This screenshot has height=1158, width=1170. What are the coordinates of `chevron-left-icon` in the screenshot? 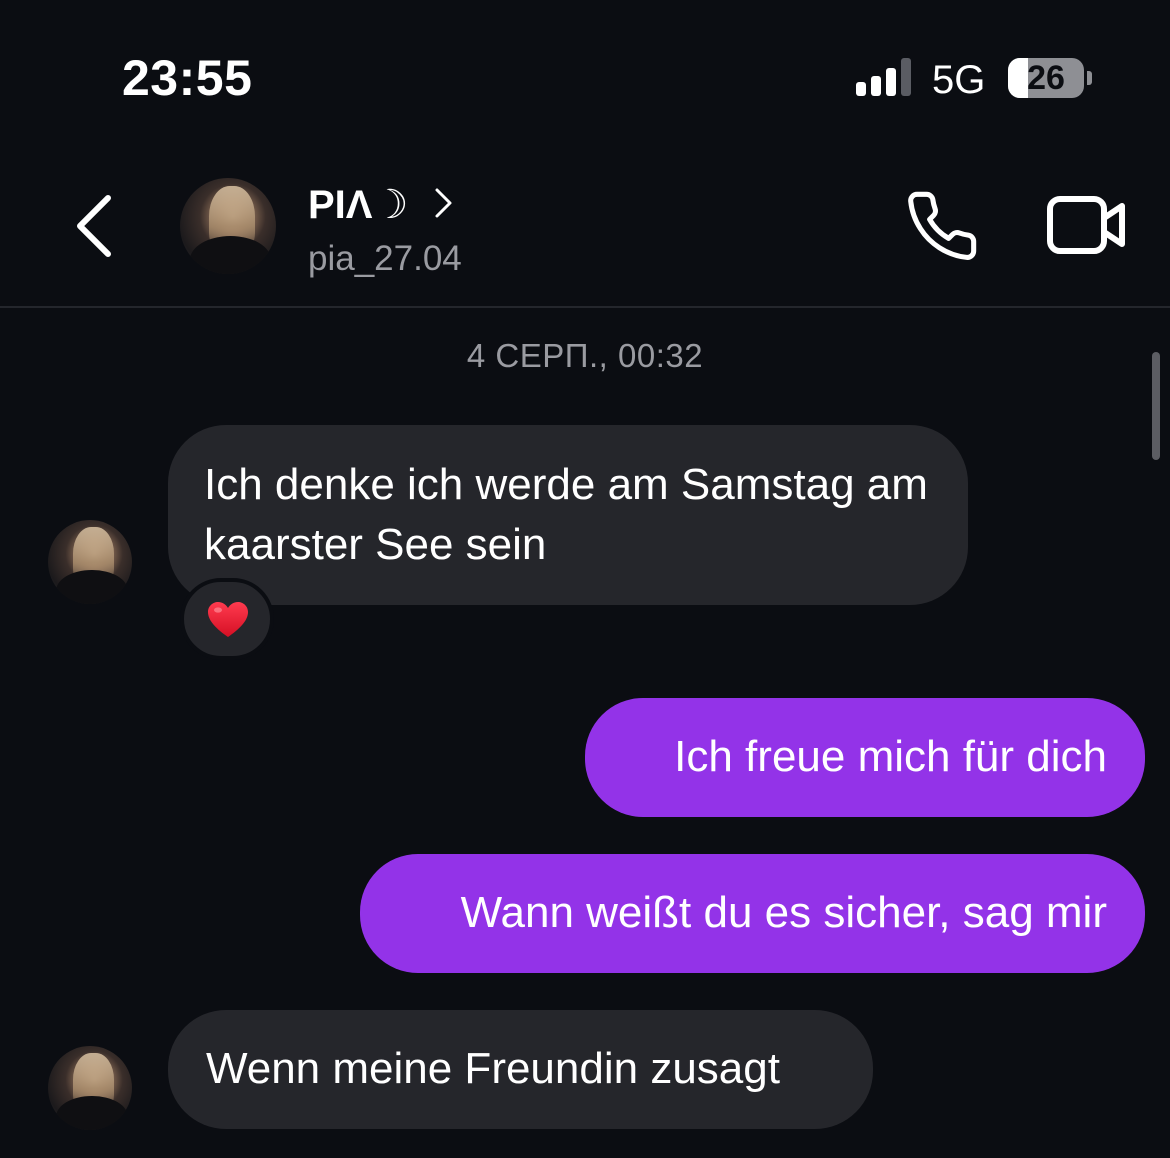 It's located at (94, 226).